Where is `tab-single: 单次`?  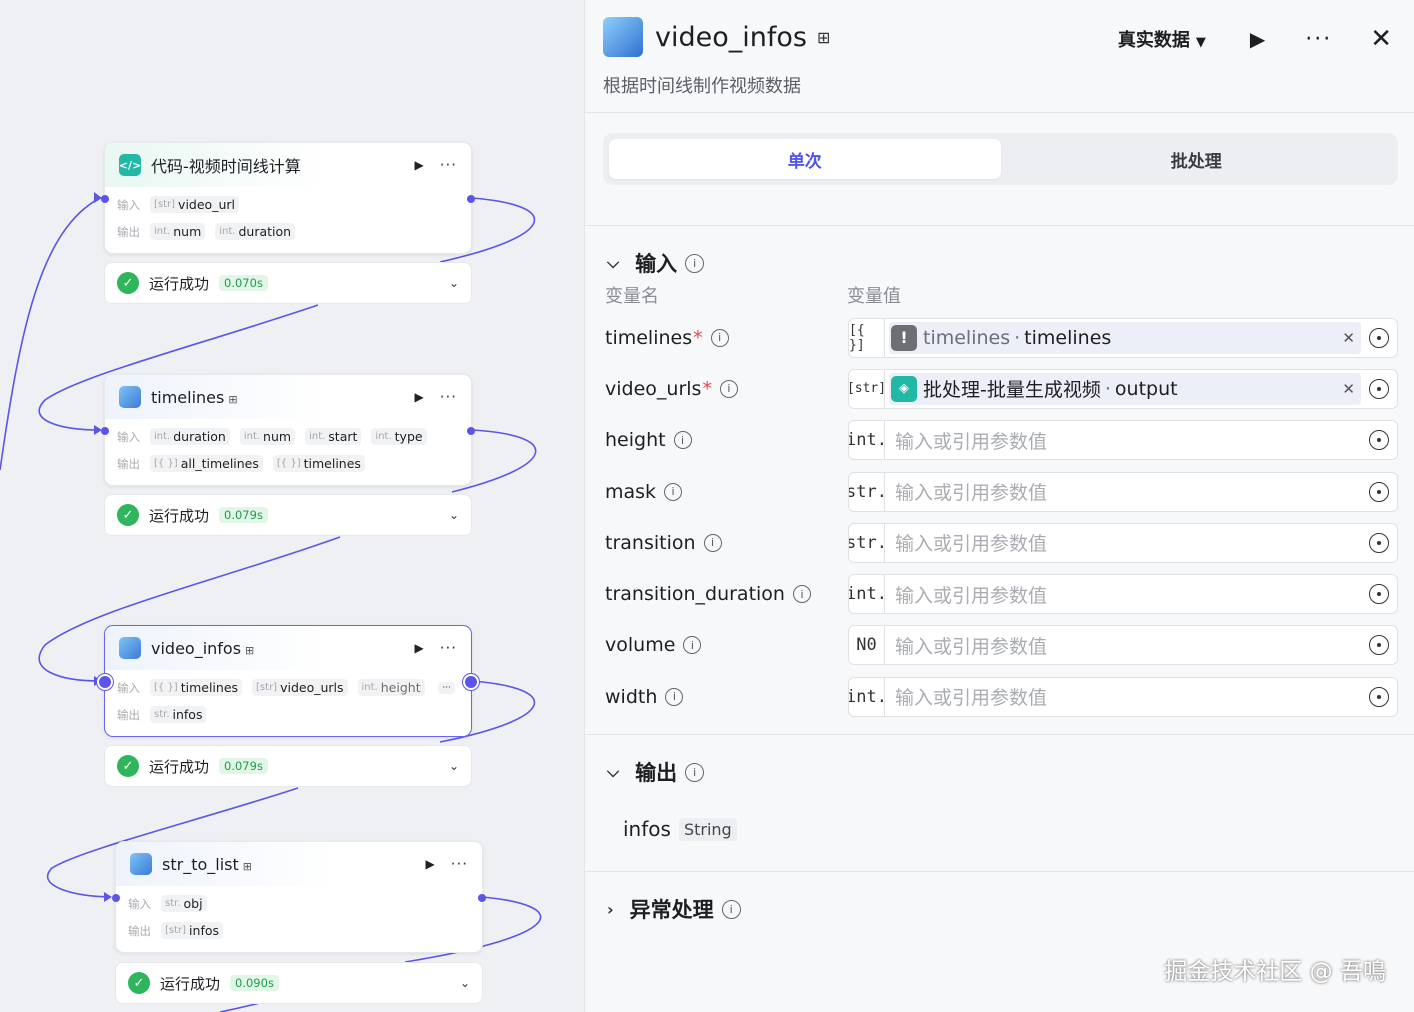 tab-single: 单次 is located at coordinates (805, 159).